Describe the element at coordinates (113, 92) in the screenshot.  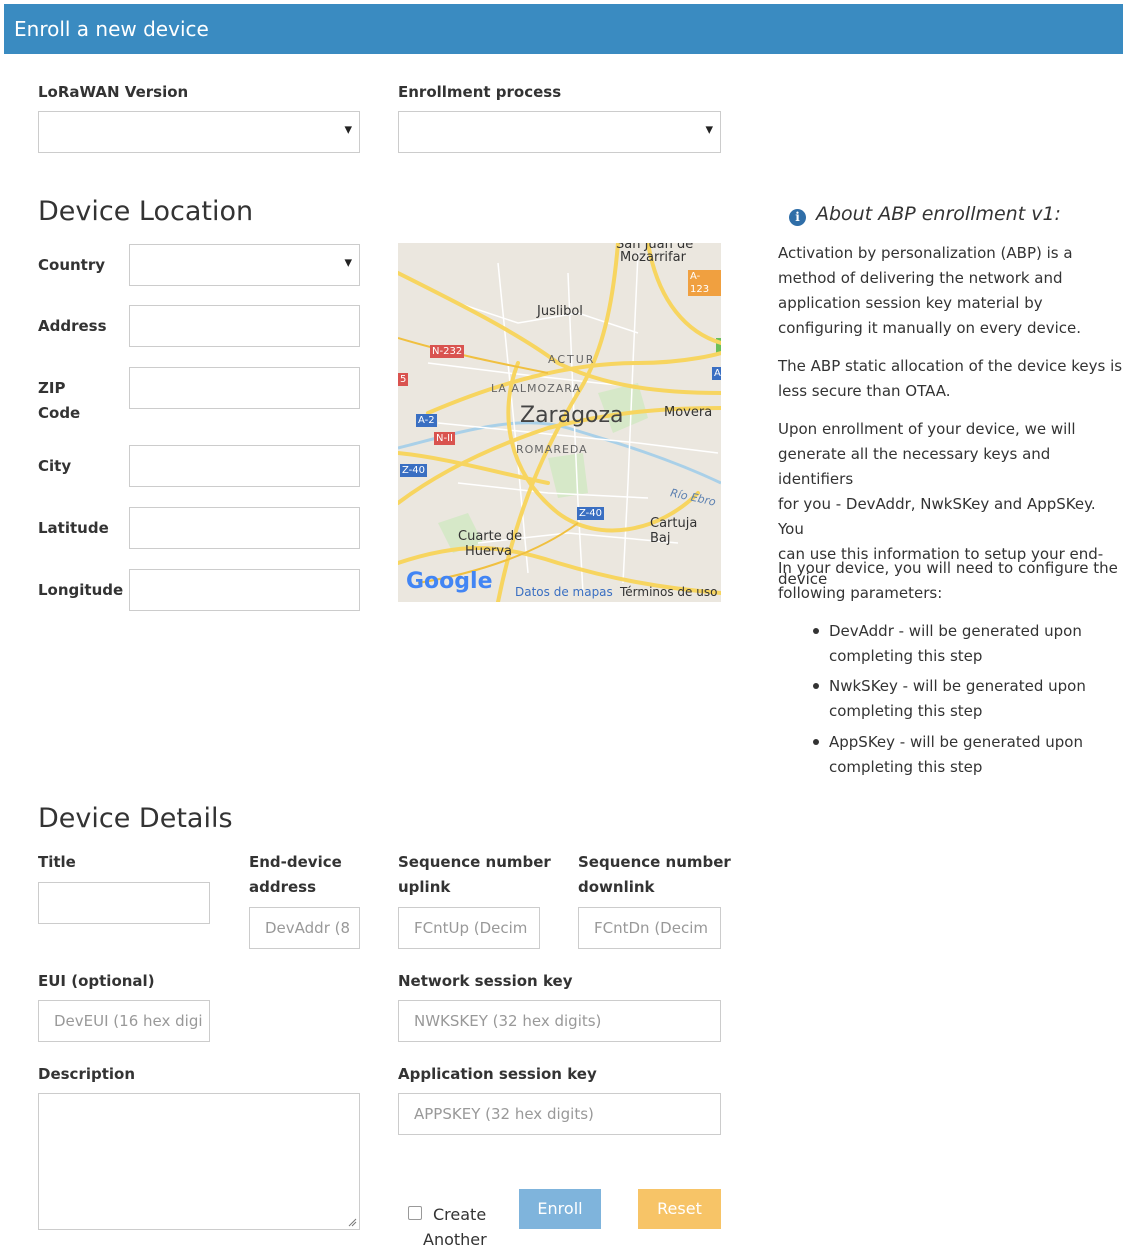
I see `lorawan-version-label: LoRaWAN Version` at that location.